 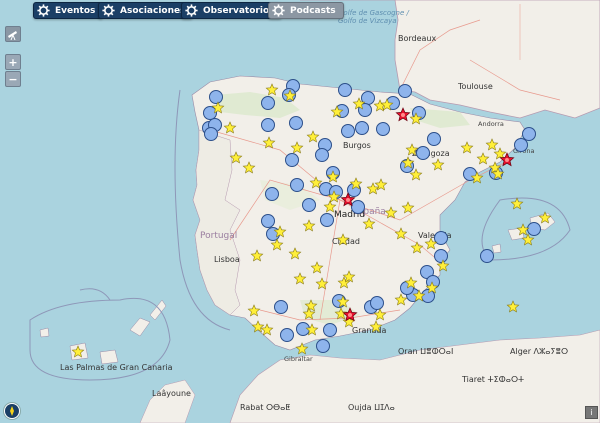 I want to click on site-logo, so click(x=12, y=411).